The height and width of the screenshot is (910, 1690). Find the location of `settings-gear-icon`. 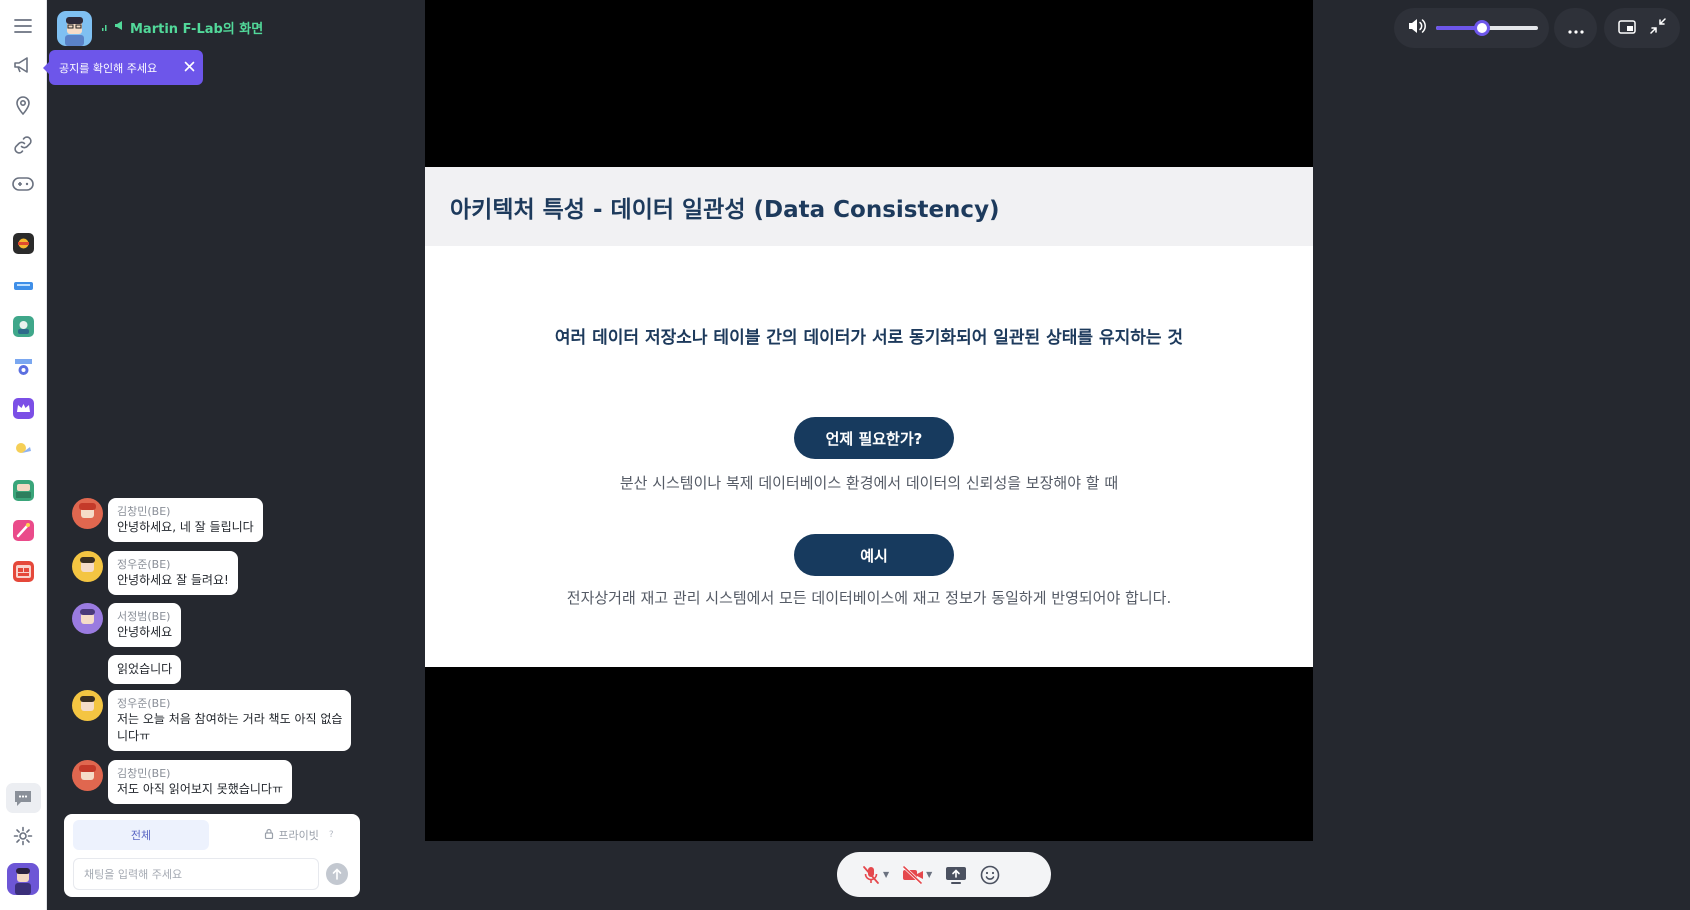

settings-gear-icon is located at coordinates (23, 836).